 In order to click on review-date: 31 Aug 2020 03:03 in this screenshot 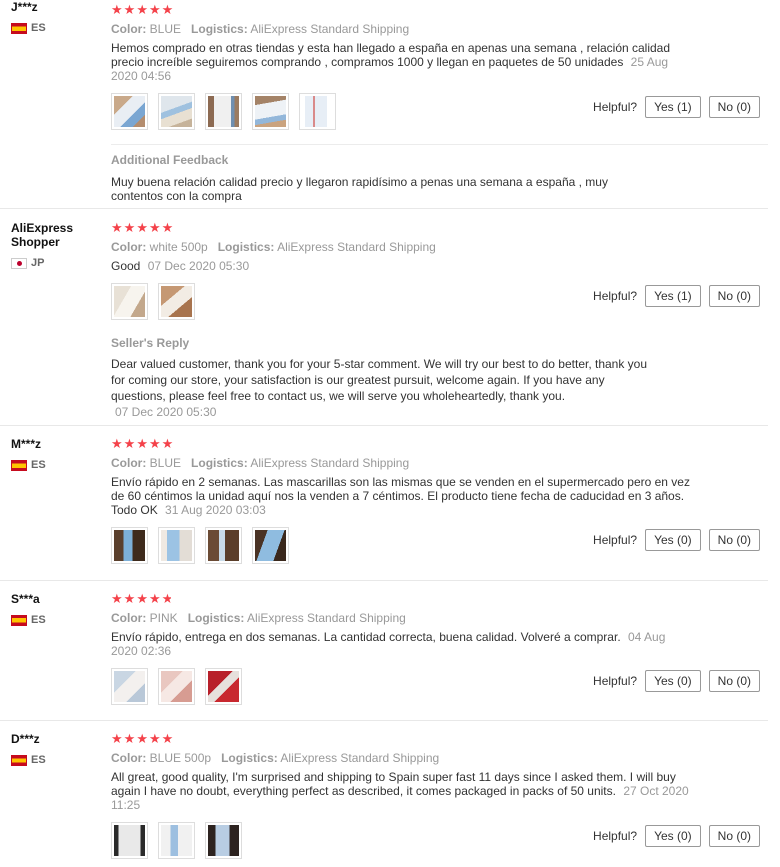, I will do `click(215, 510)`.